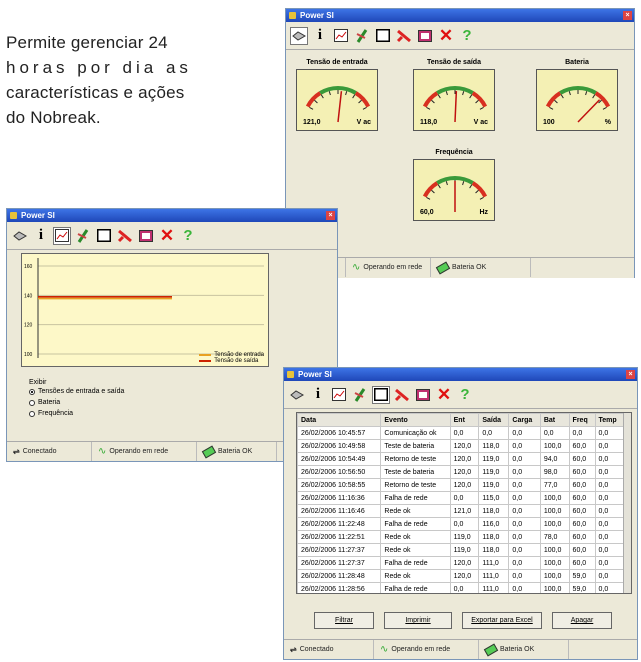 This screenshot has height=662, width=641. What do you see at coordinates (237, 451) in the screenshot?
I see `status-battery: Bateria OK` at bounding box center [237, 451].